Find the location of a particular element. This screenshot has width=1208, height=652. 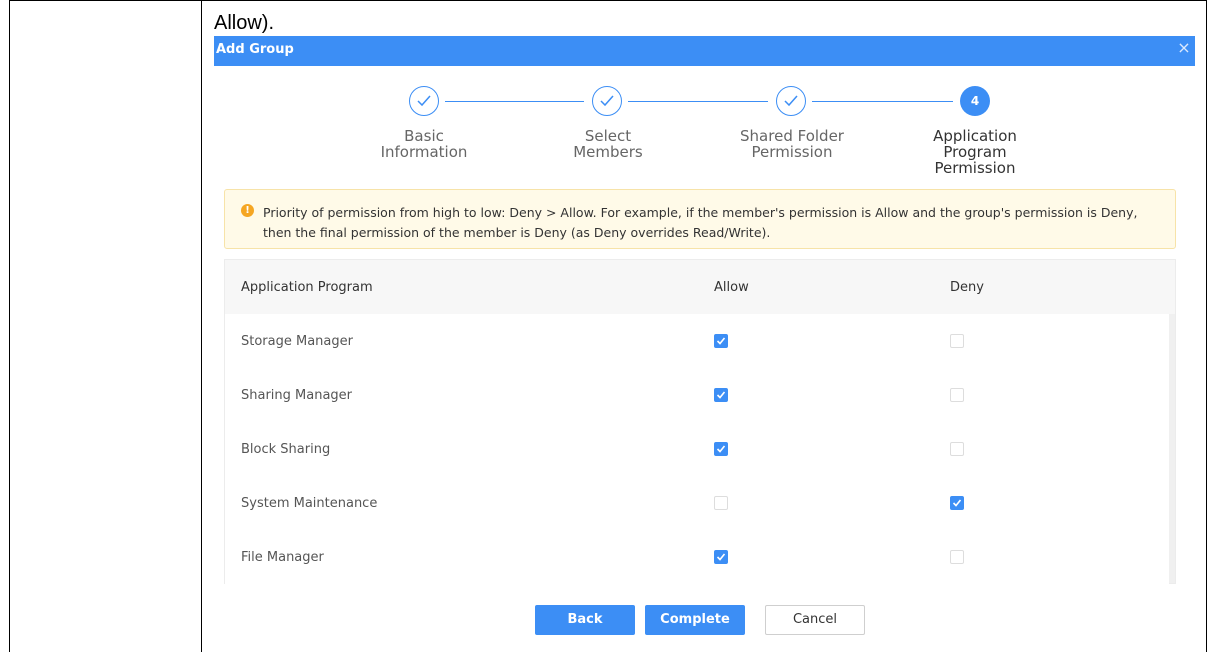

table-row: Storage Manager is located at coordinates (697, 341).